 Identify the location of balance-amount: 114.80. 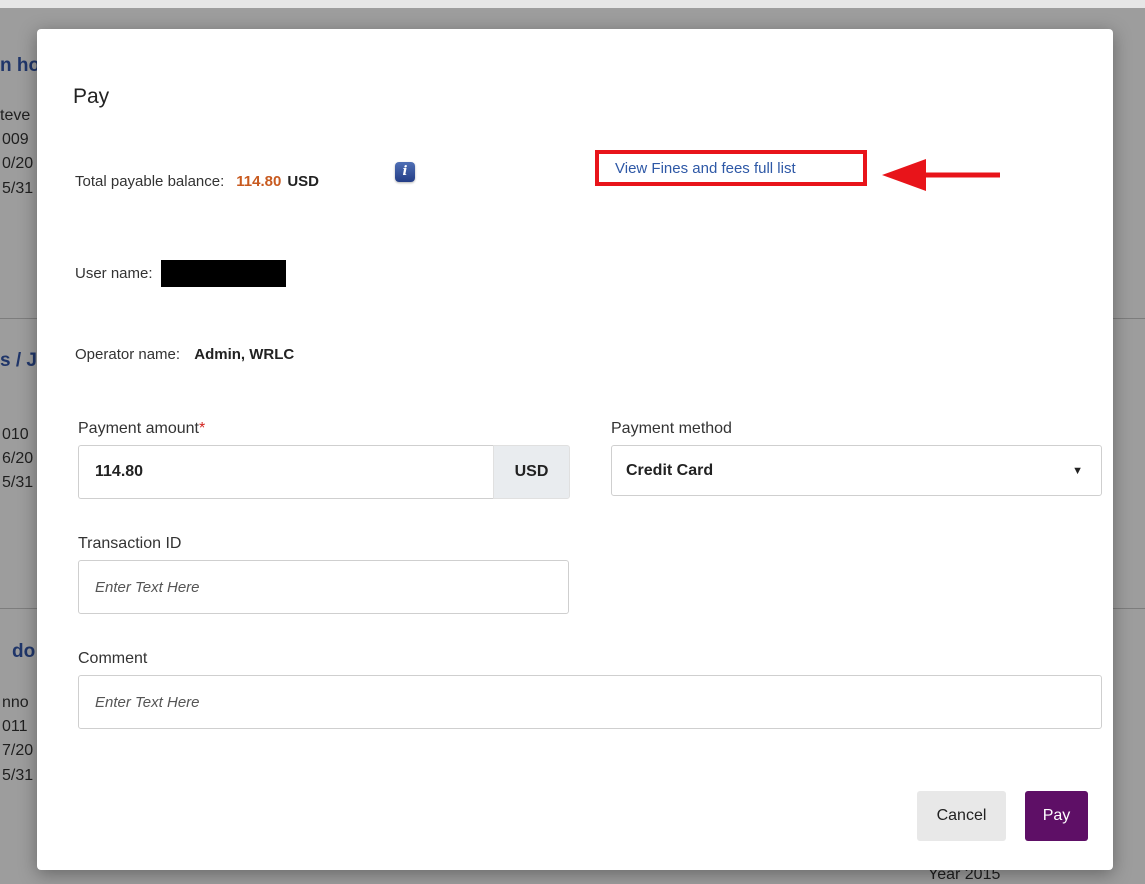
(259, 181).